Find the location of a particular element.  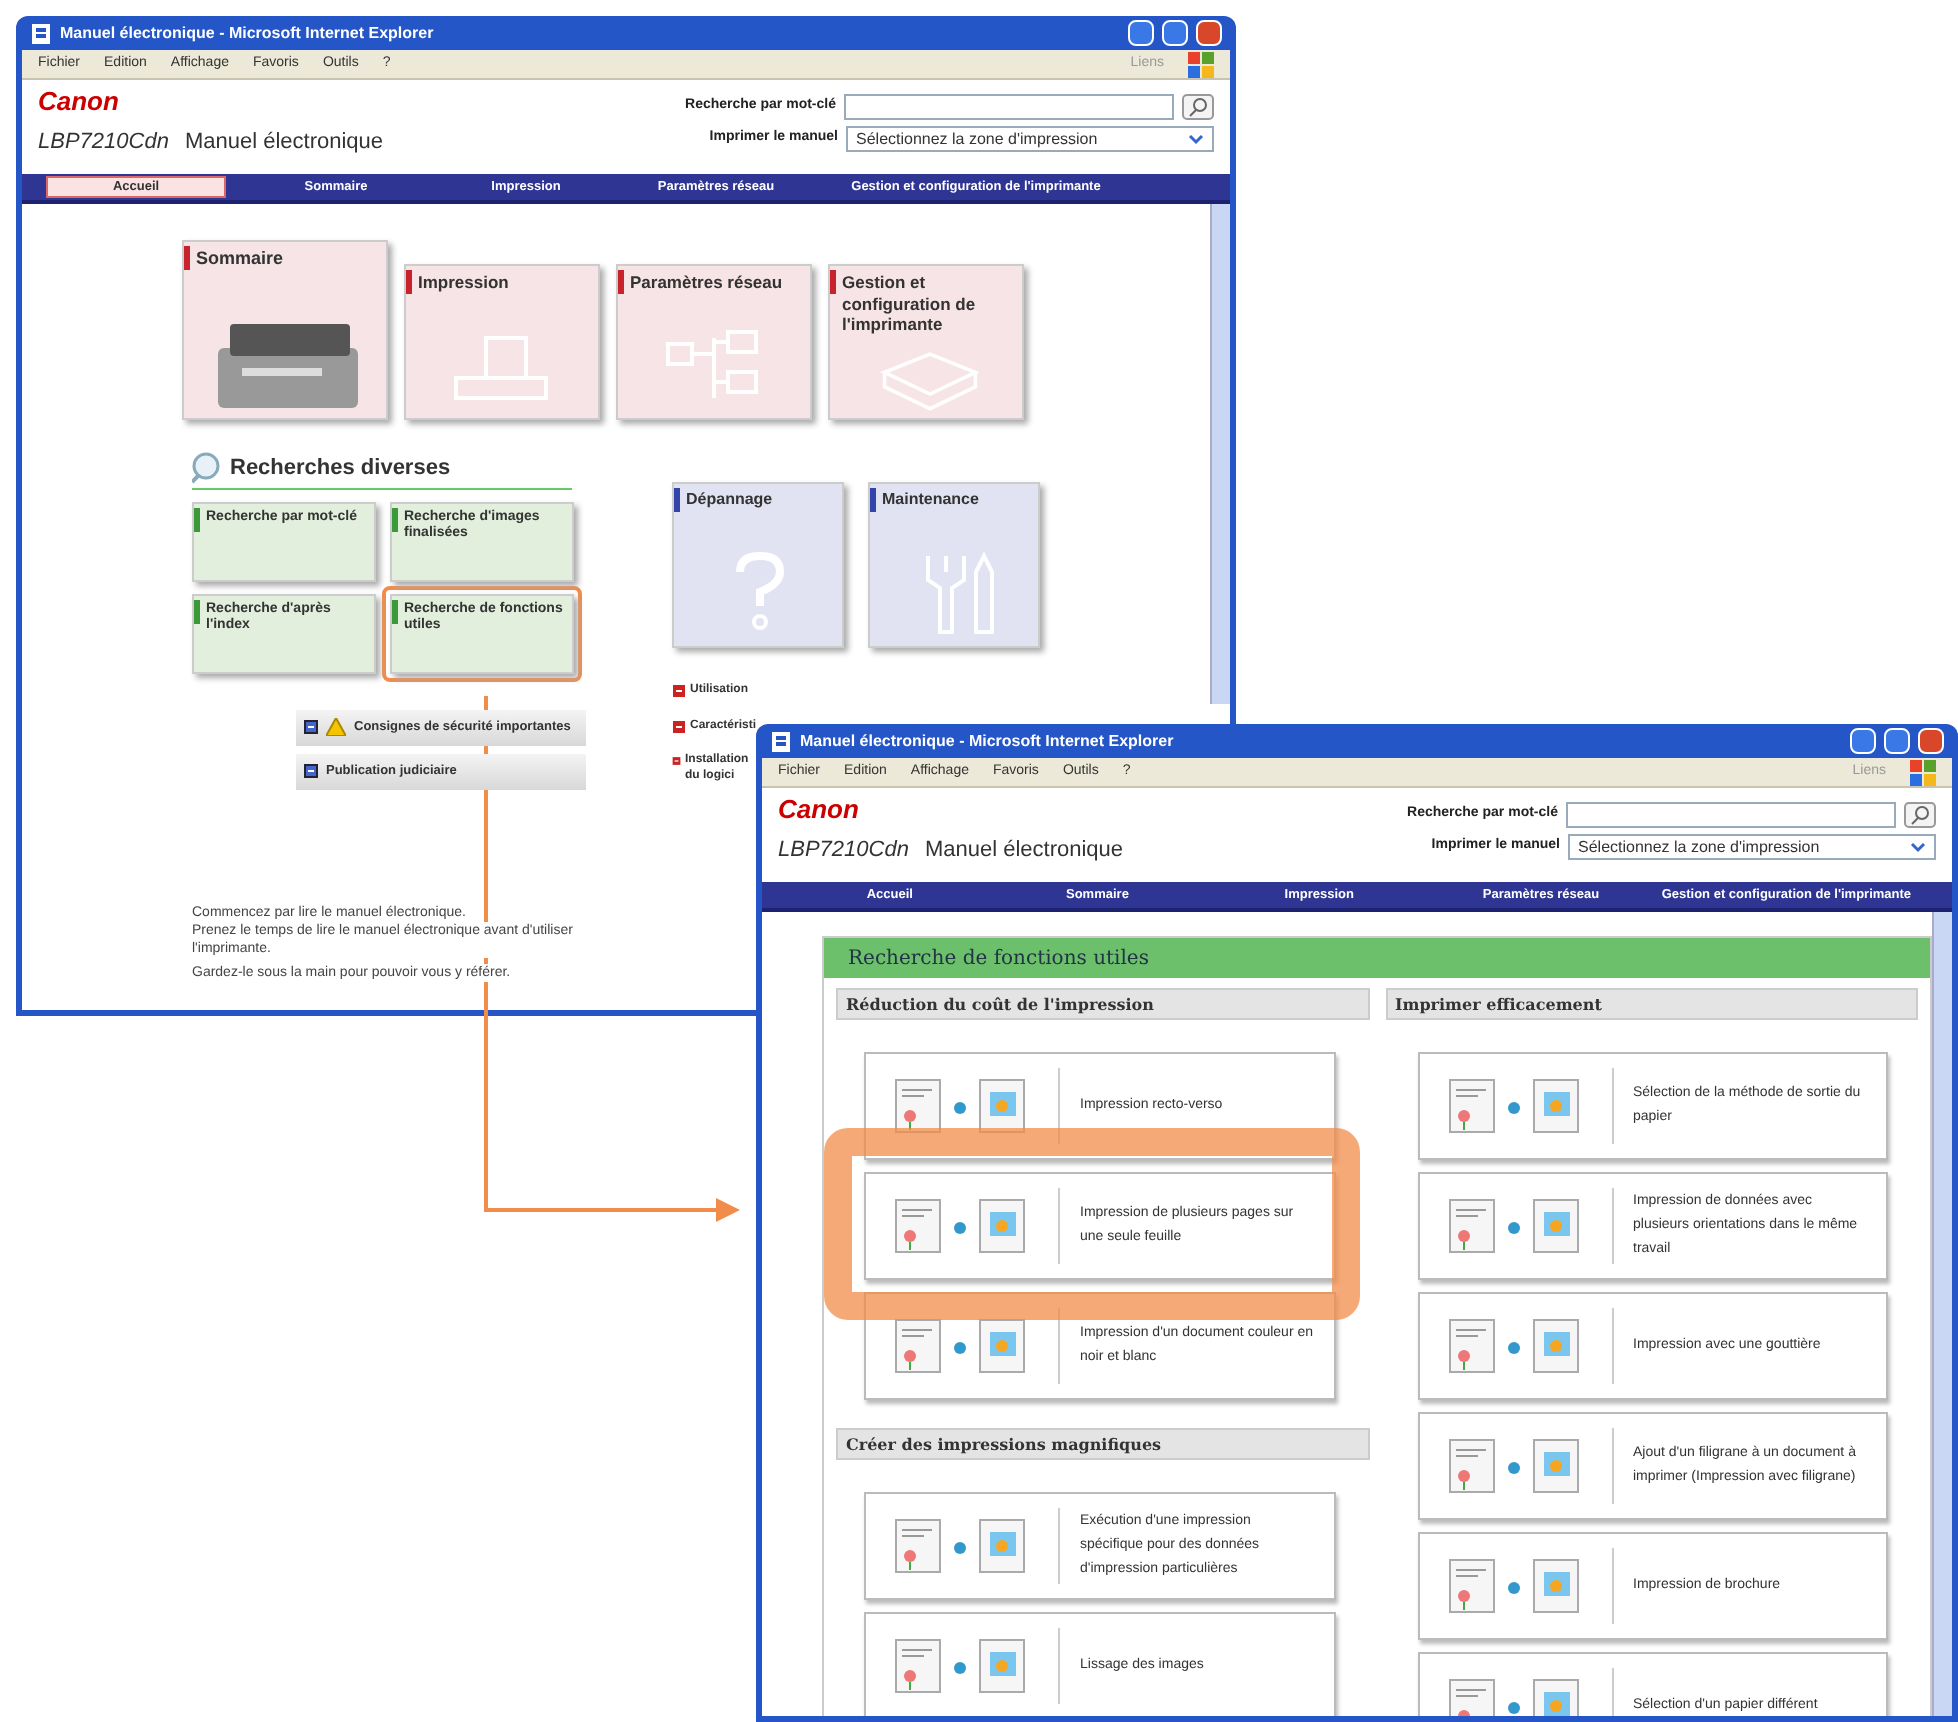

menu-tile: Maintenance is located at coordinates (954, 565).